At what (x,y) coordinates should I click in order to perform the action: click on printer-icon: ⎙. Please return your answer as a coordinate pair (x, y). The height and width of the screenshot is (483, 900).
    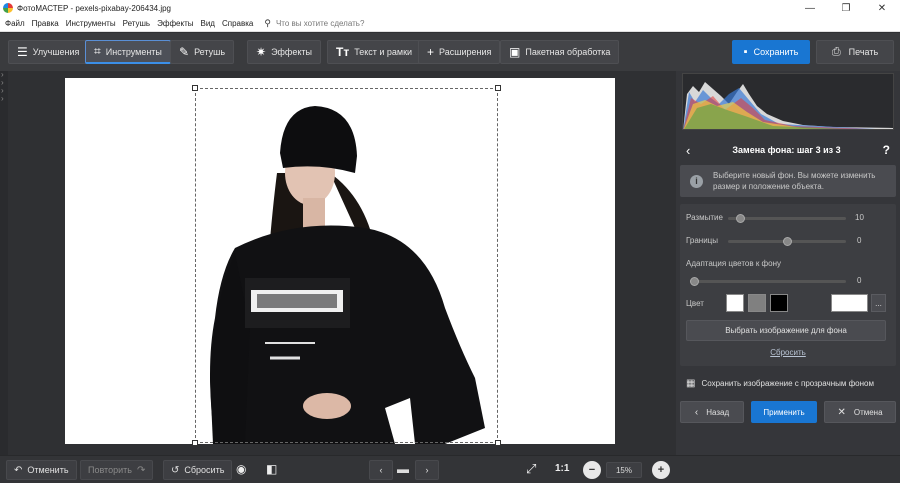
    Looking at the image, I should click on (836, 51).